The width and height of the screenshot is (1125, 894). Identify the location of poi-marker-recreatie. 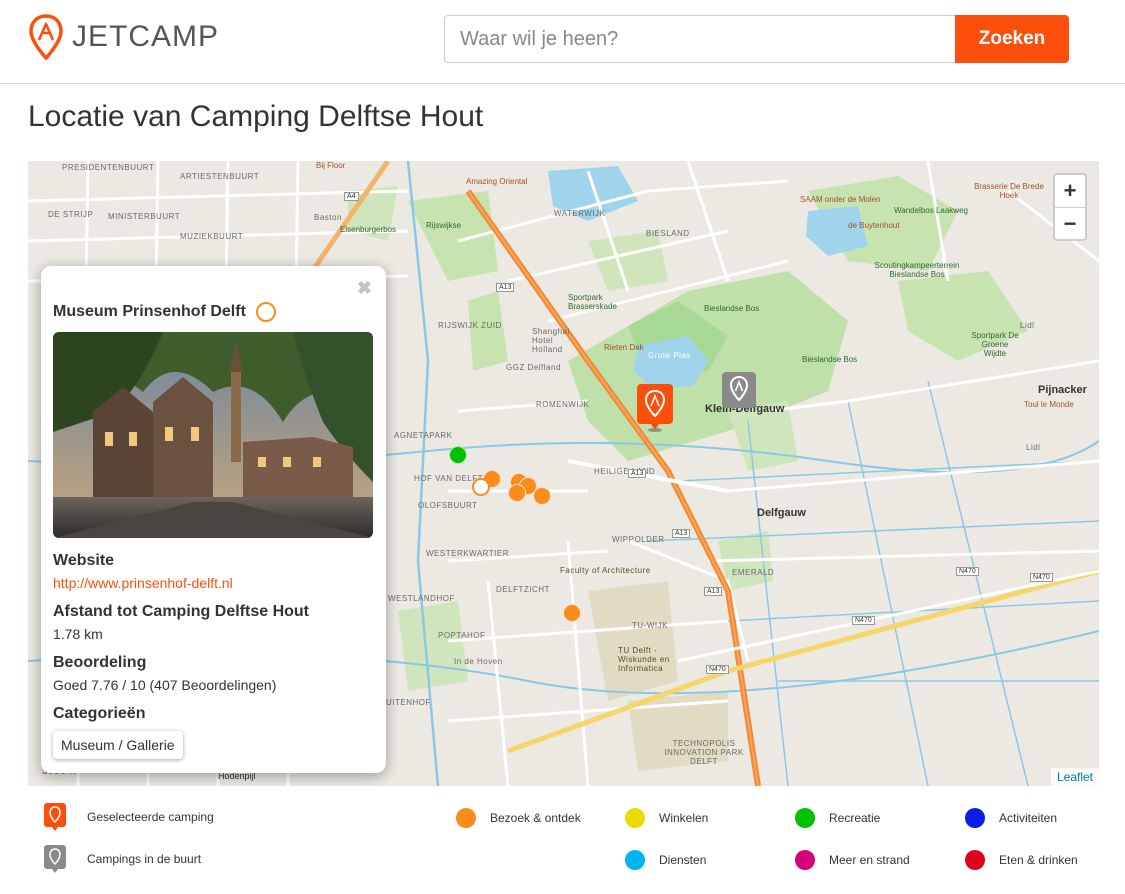
(458, 455).